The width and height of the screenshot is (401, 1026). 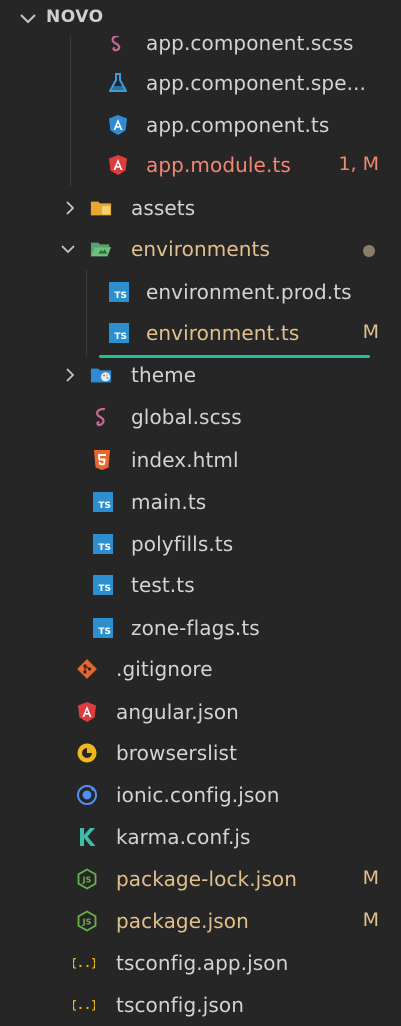 What do you see at coordinates (369, 251) in the screenshot?
I see `modified-dot-icon` at bounding box center [369, 251].